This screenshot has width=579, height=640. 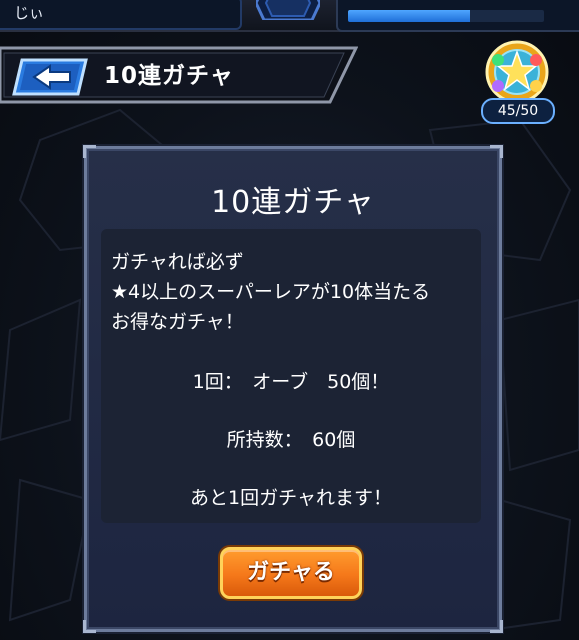 What do you see at coordinates (293, 202) in the screenshot?
I see `dialog-title: 10連ガチャ` at bounding box center [293, 202].